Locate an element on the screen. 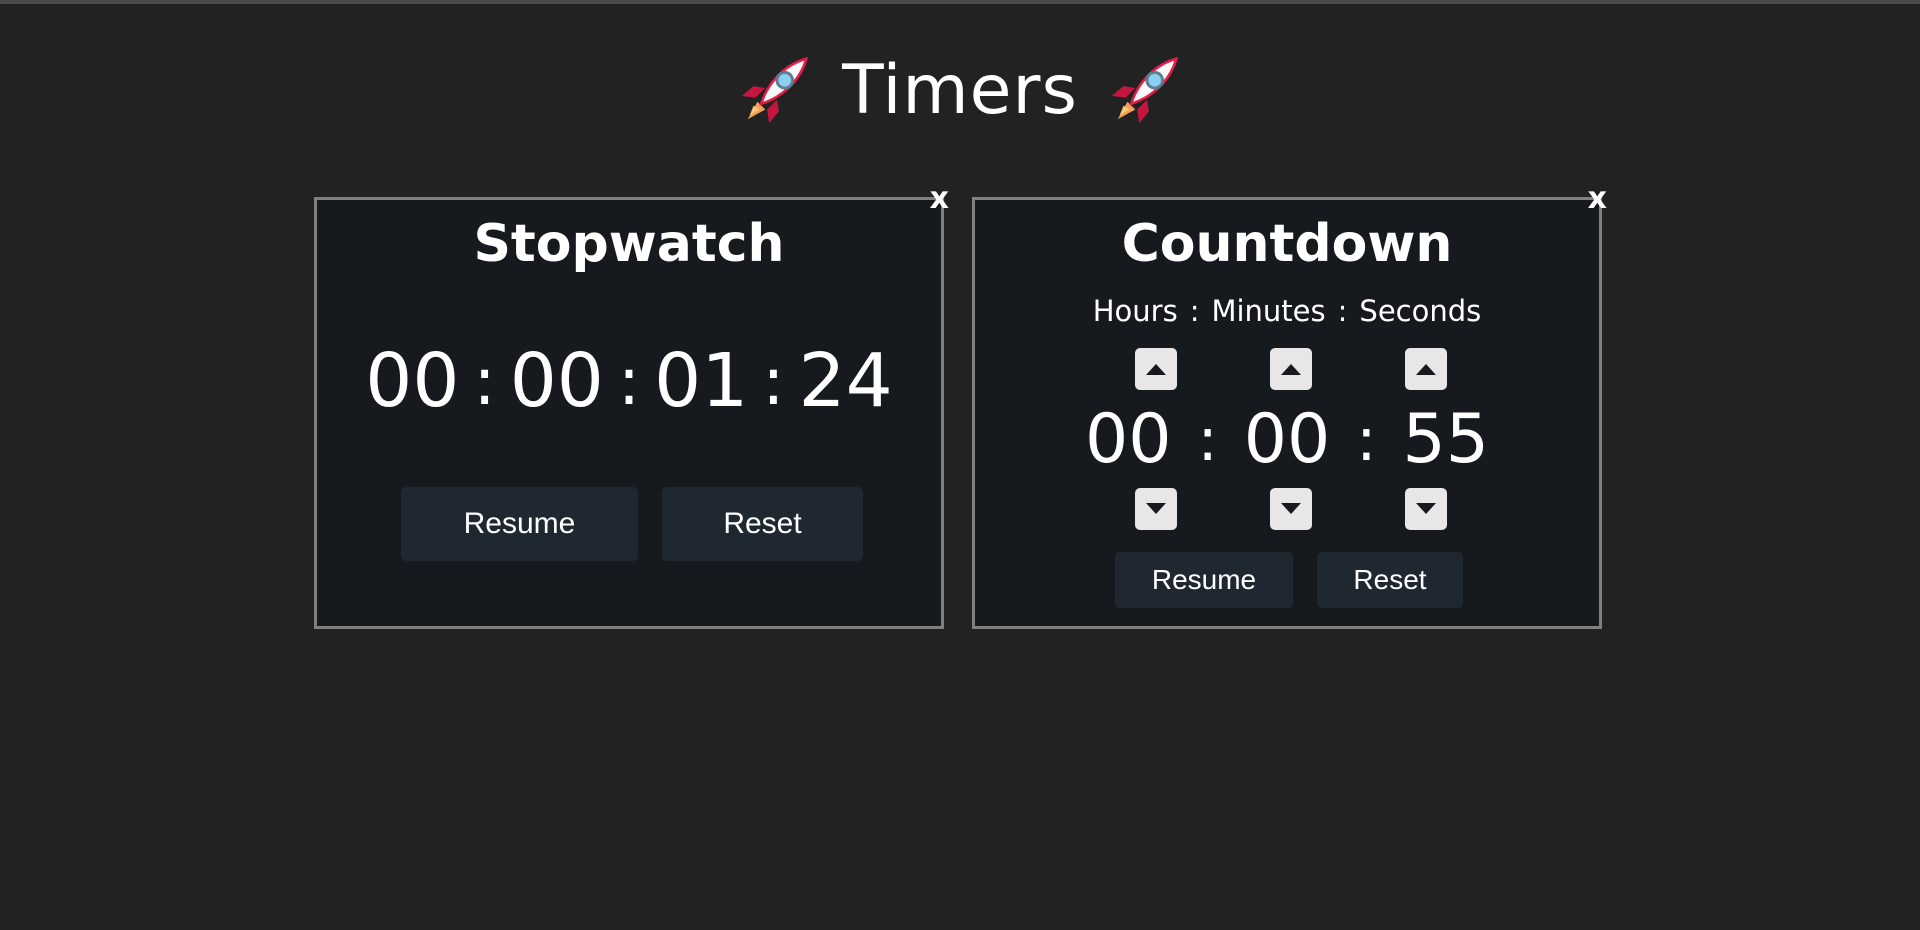 Image resolution: width=1920 pixels, height=930 pixels. hours-increment-button is located at coordinates (1156, 369).